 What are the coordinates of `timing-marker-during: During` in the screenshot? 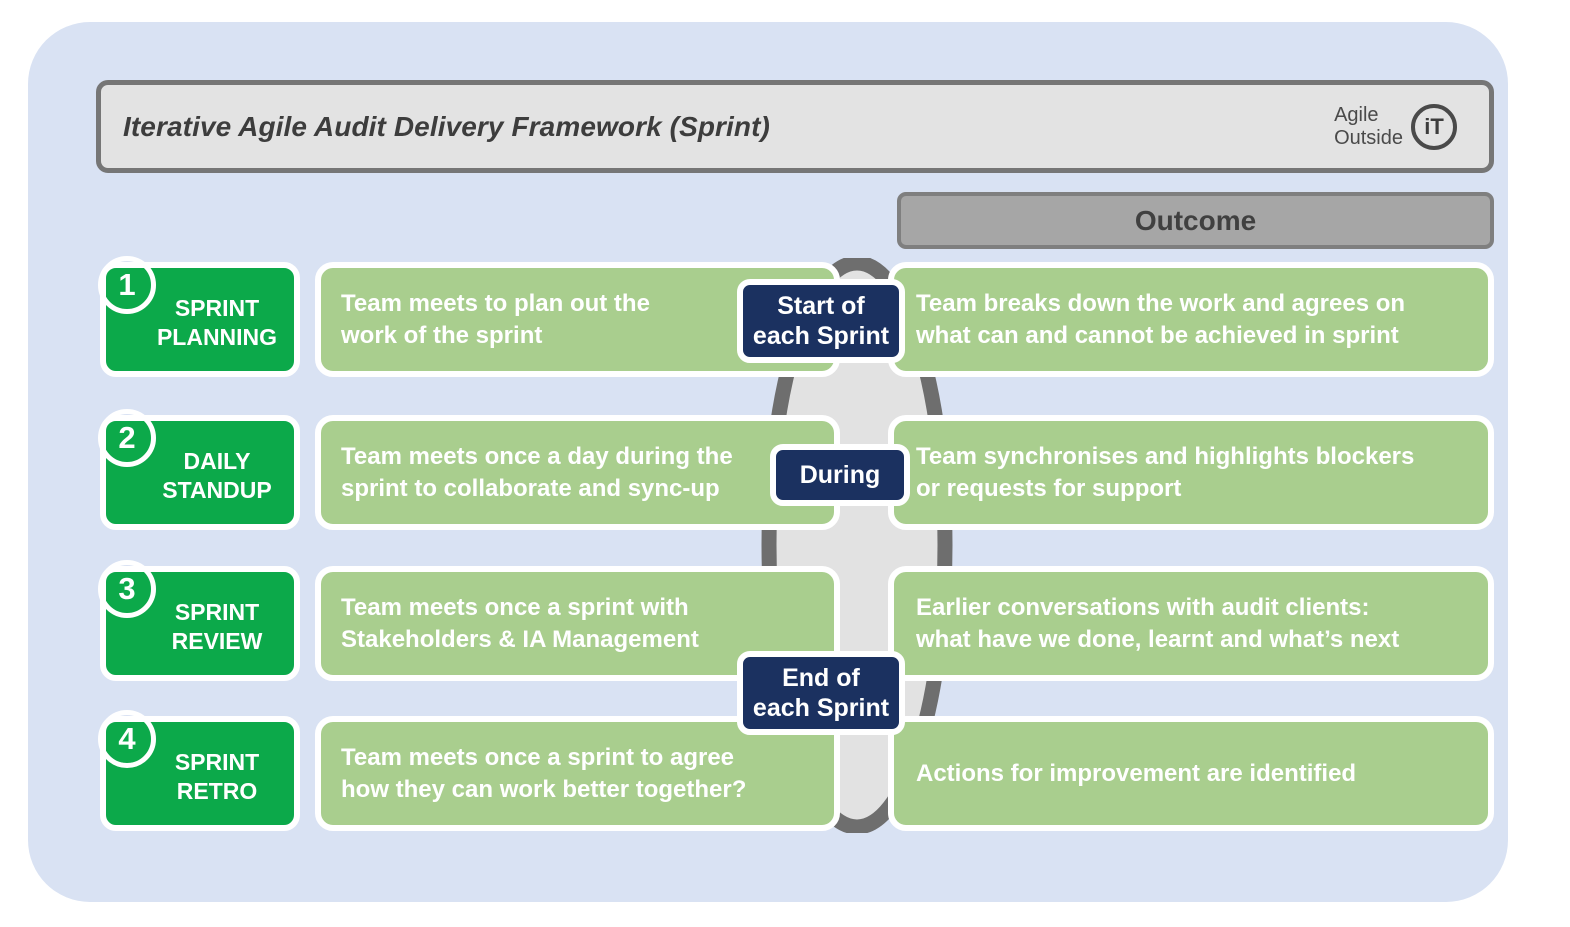 It's located at (840, 475).